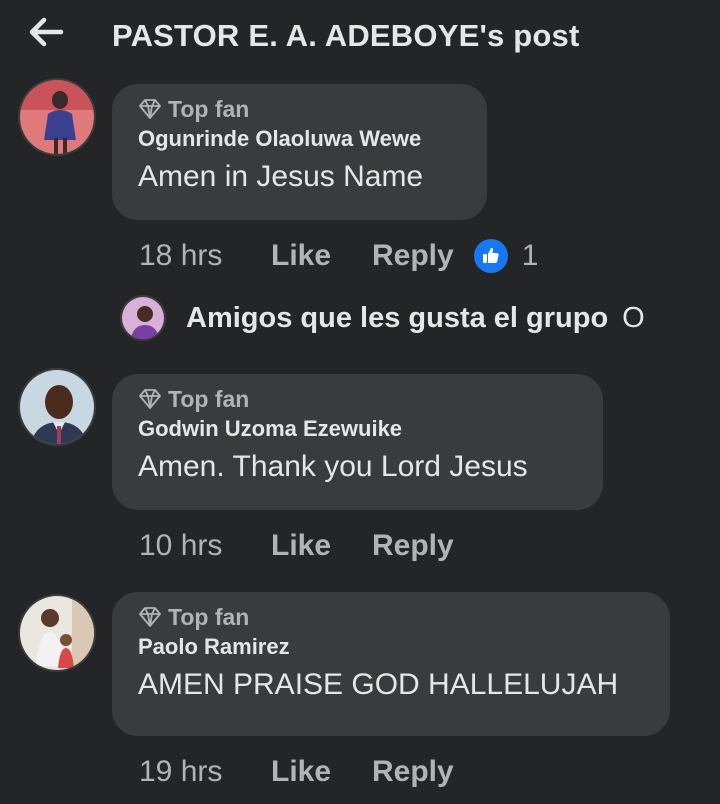 The height and width of the screenshot is (804, 720). Describe the element at coordinates (299, 139) in the screenshot. I see `comment-author: Ogunrinde Olaoluwa Wewe` at that location.